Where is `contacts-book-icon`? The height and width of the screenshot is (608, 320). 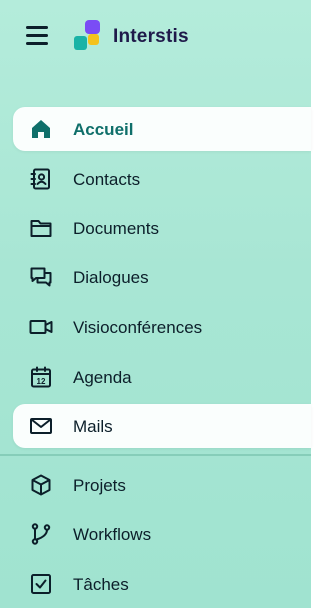
contacts-book-icon is located at coordinates (41, 179).